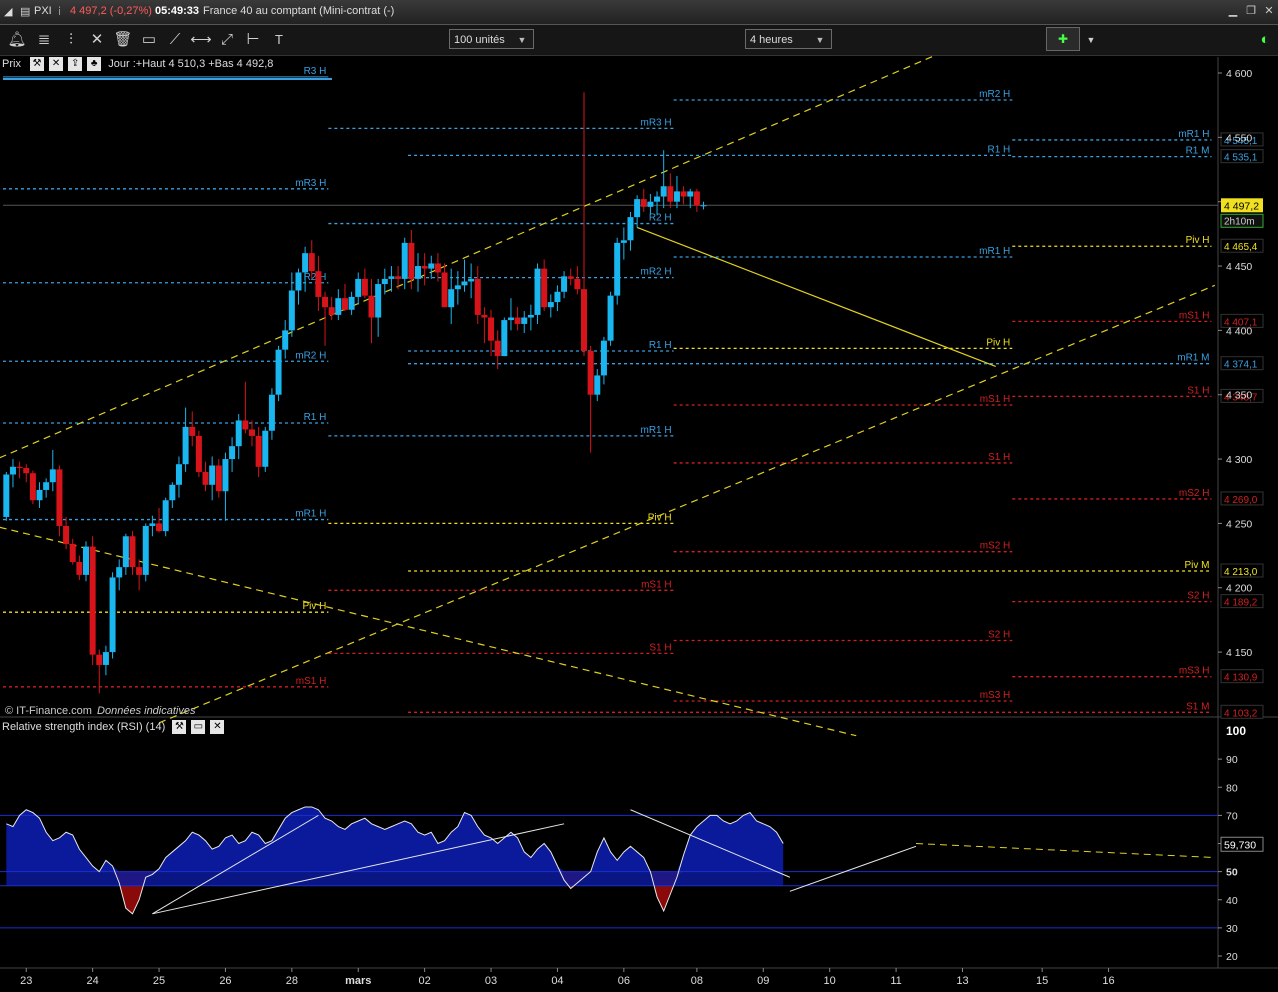 This screenshot has width=1278, height=992. What do you see at coordinates (94, 64) in the screenshot?
I see `tree-icon: ♣` at bounding box center [94, 64].